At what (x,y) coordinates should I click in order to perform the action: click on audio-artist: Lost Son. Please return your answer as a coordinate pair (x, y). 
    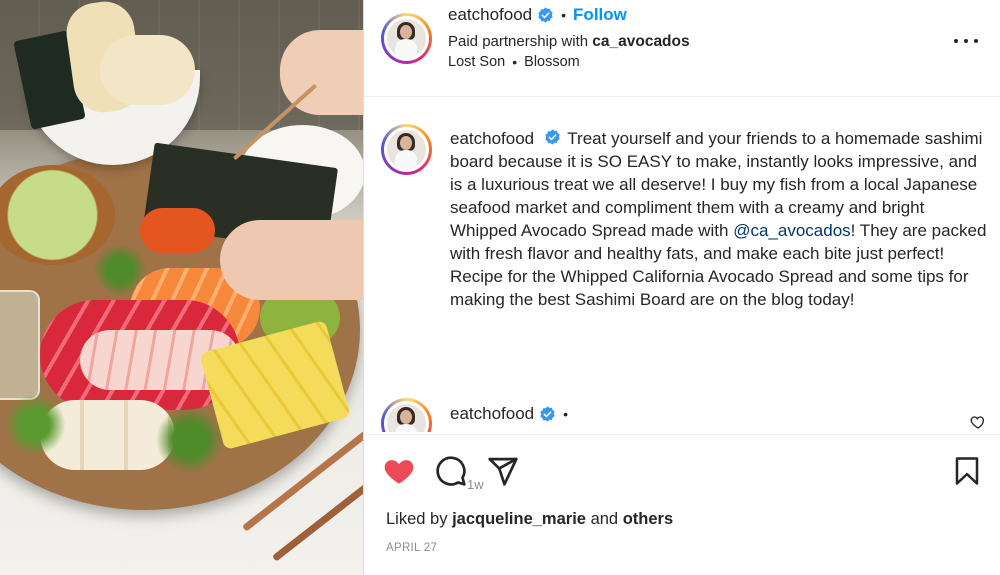
    Looking at the image, I should click on (477, 62).